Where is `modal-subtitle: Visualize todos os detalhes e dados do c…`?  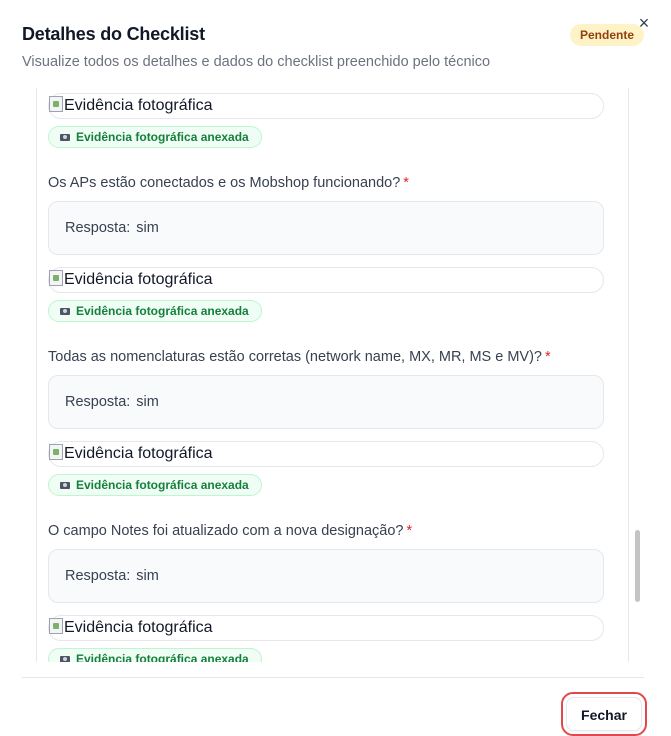 modal-subtitle: Visualize todos os detalhes e dados do c… is located at coordinates (256, 62).